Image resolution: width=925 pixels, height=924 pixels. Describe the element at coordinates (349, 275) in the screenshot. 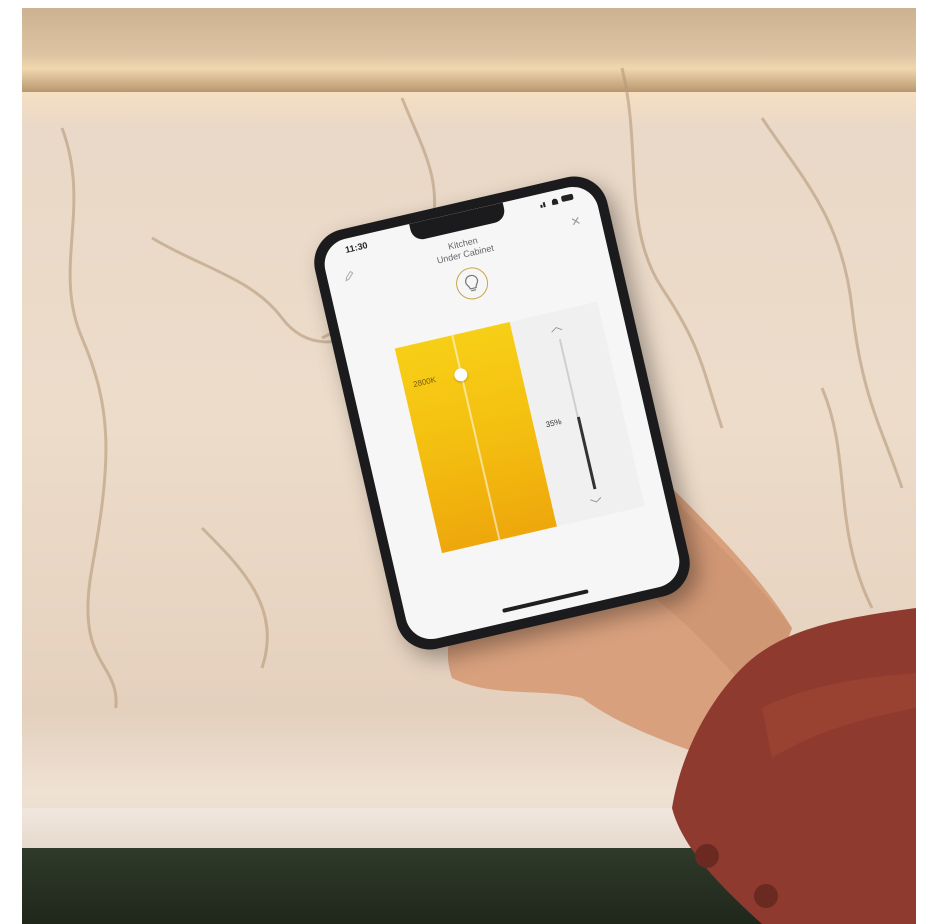

I see `edit-icon` at that location.